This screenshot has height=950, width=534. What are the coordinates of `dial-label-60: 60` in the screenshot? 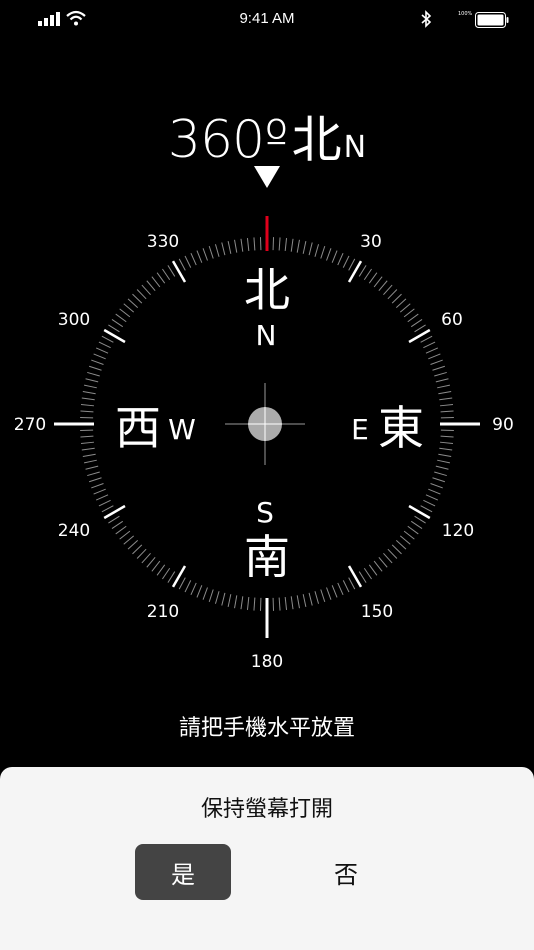 It's located at (452, 320).